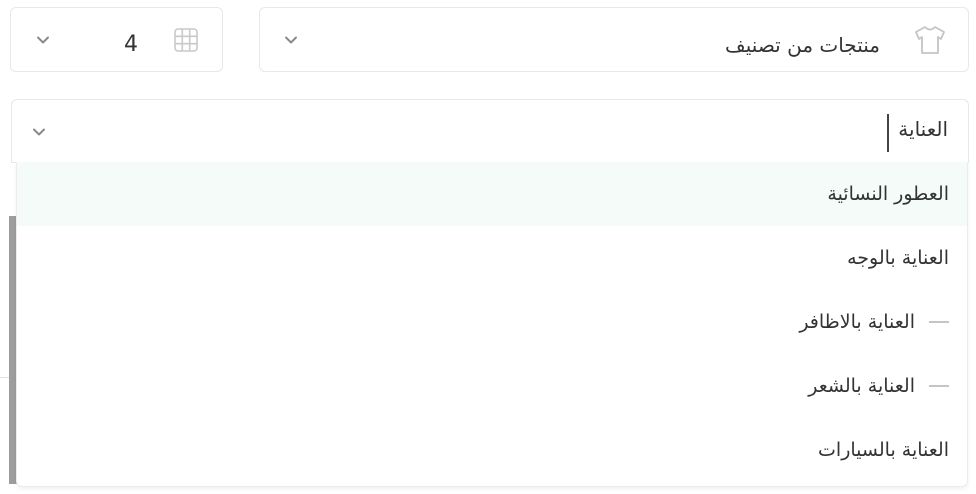 The width and height of the screenshot is (976, 494). Describe the element at coordinates (186, 40) in the screenshot. I see `grid-icon` at that location.